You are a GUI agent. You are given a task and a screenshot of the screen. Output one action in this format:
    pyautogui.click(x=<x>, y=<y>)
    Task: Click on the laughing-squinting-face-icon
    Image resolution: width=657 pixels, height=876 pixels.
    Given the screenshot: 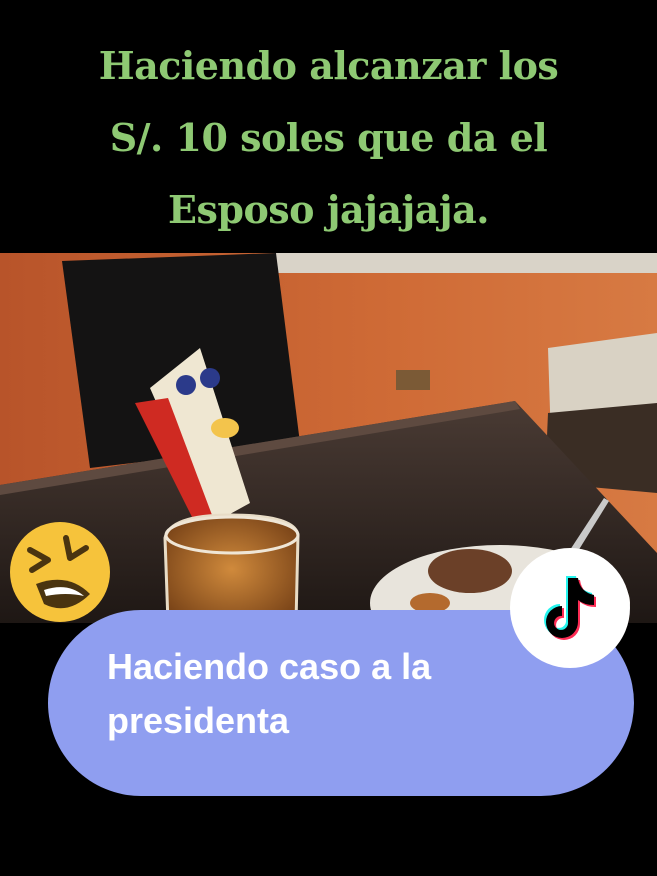 What is the action you would take?
    pyautogui.click(x=60, y=572)
    